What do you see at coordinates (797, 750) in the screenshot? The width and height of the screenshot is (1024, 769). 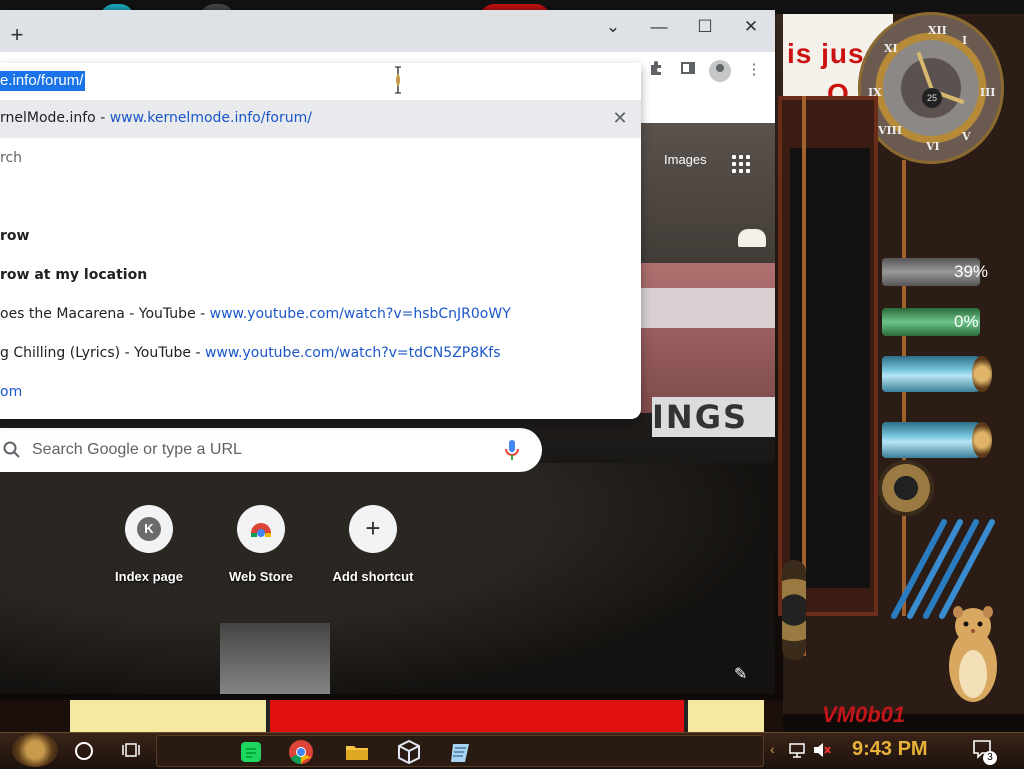 I see `network-icon` at bounding box center [797, 750].